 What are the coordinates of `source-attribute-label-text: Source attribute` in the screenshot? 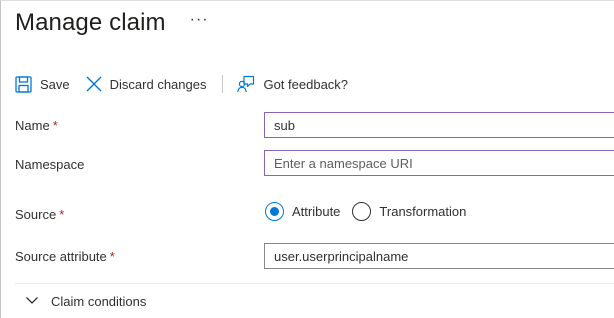 It's located at (61, 256).